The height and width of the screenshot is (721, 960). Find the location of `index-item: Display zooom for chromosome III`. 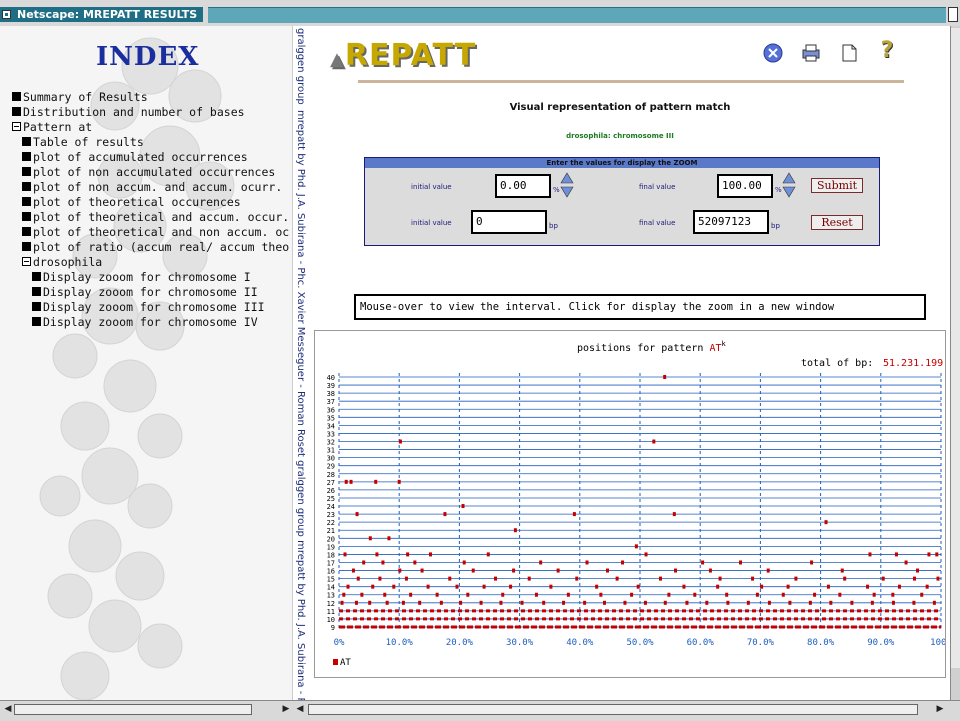

index-item: Display zooom for chromosome III is located at coordinates (150, 307).